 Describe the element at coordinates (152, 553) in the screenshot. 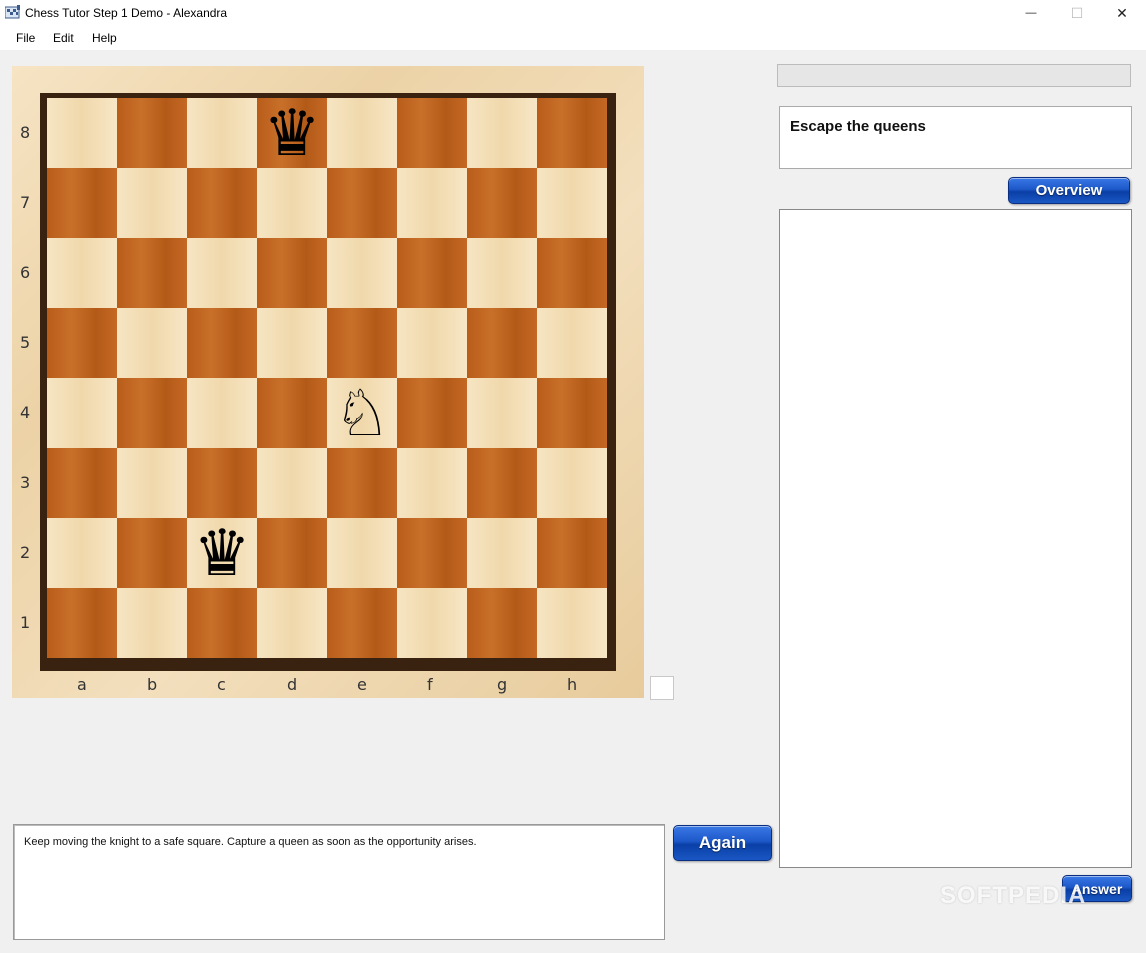

I see `square-b2` at that location.